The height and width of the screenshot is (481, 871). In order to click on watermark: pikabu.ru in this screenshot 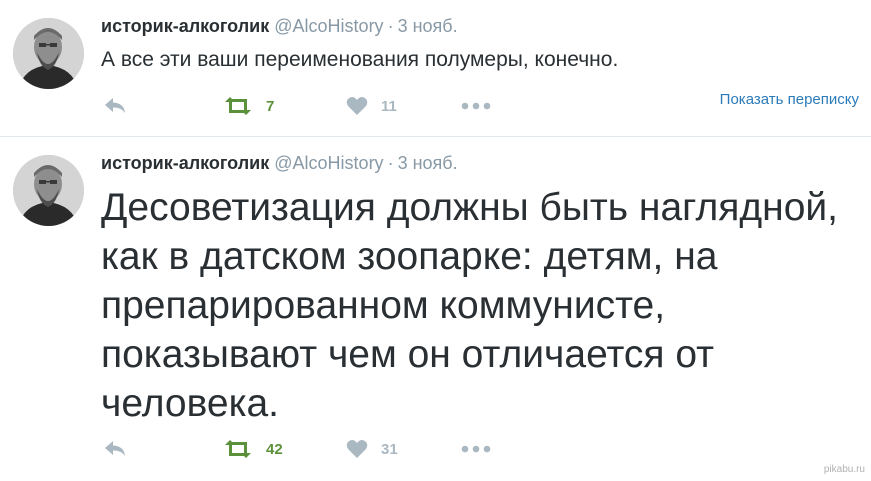, I will do `click(844, 469)`.